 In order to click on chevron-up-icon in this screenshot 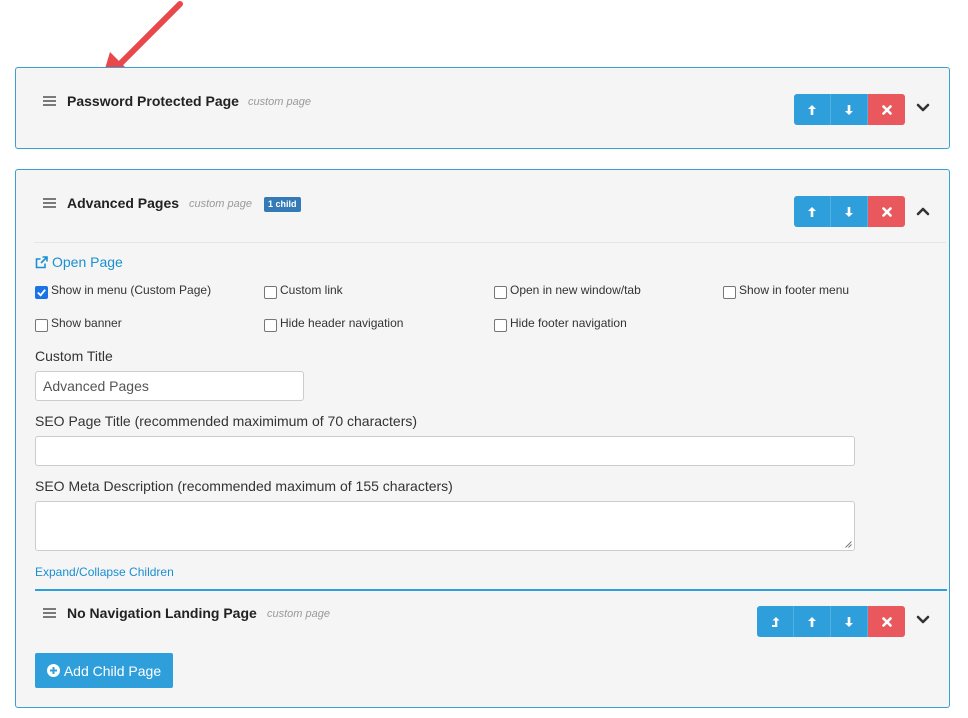, I will do `click(923, 211)`.